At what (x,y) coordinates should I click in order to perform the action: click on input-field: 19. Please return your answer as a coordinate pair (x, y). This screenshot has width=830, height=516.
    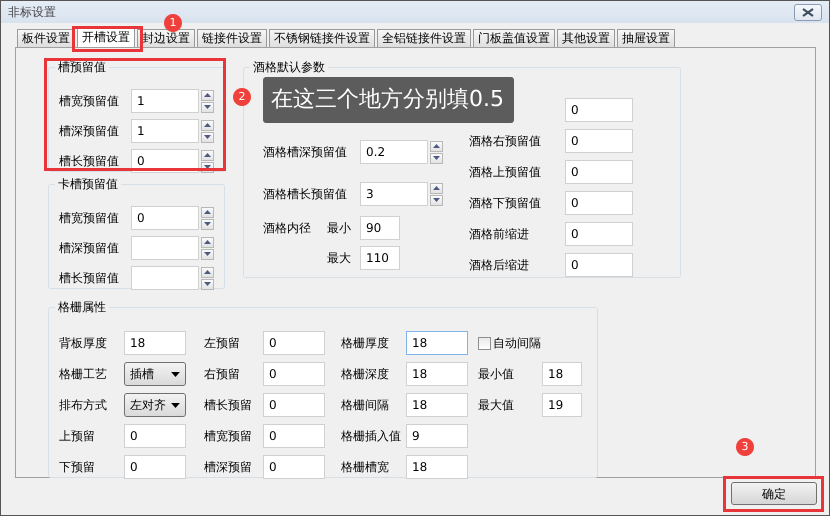
    Looking at the image, I should click on (562, 405).